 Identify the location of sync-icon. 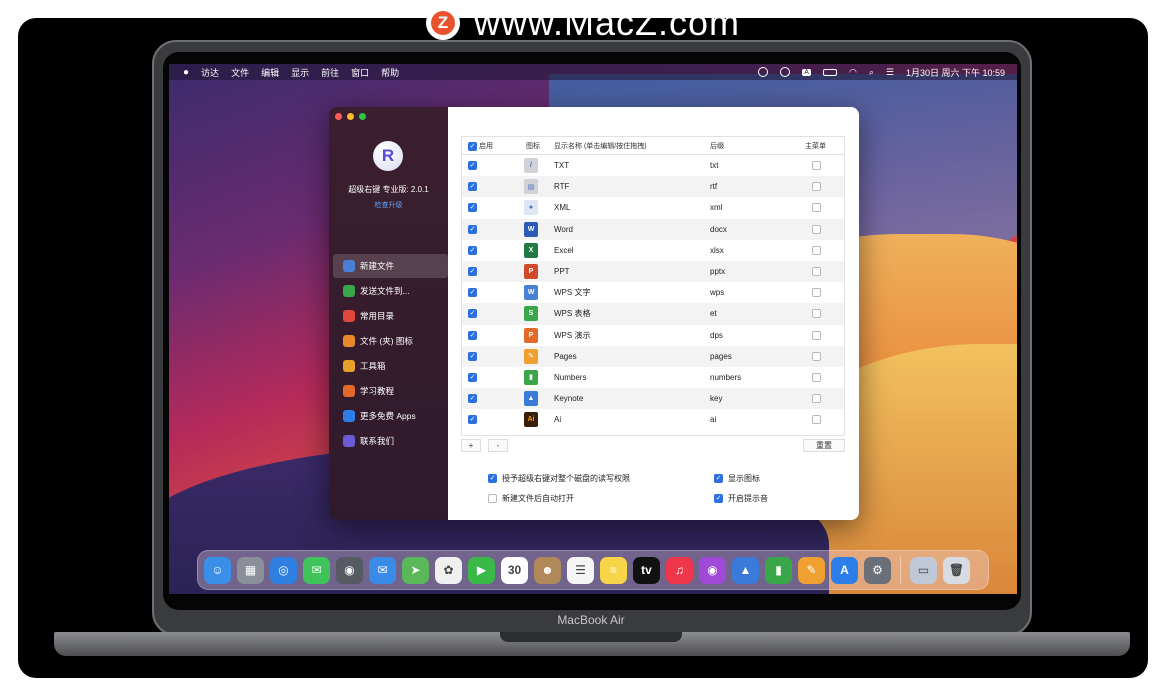
(763, 72).